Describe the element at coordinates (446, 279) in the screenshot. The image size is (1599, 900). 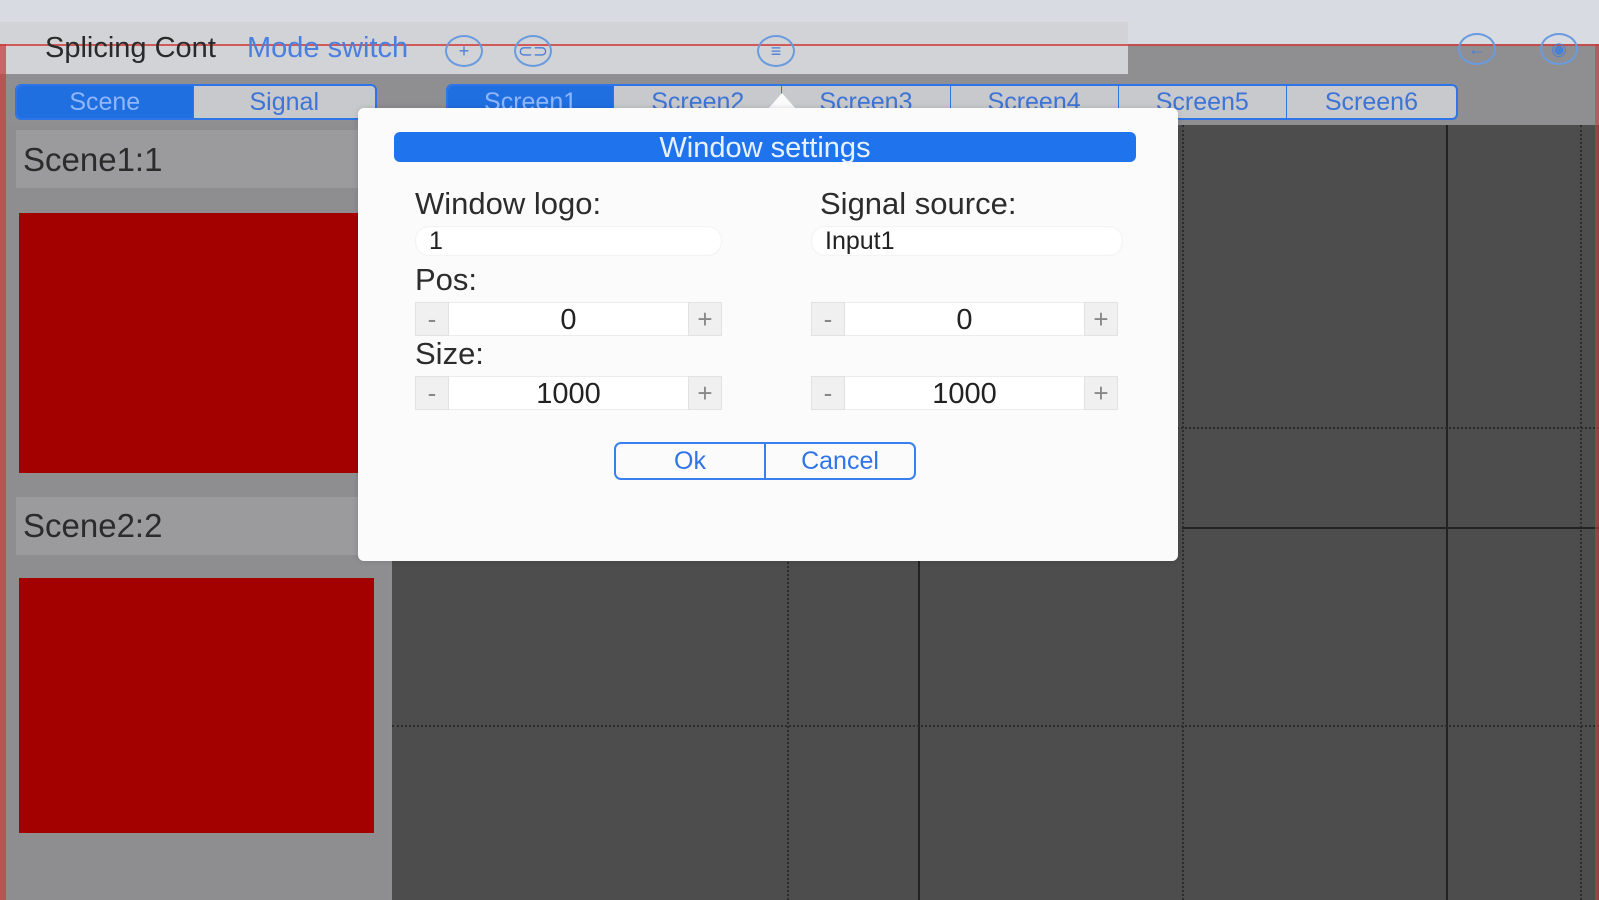
I see `pos-label: Pos:` at that location.